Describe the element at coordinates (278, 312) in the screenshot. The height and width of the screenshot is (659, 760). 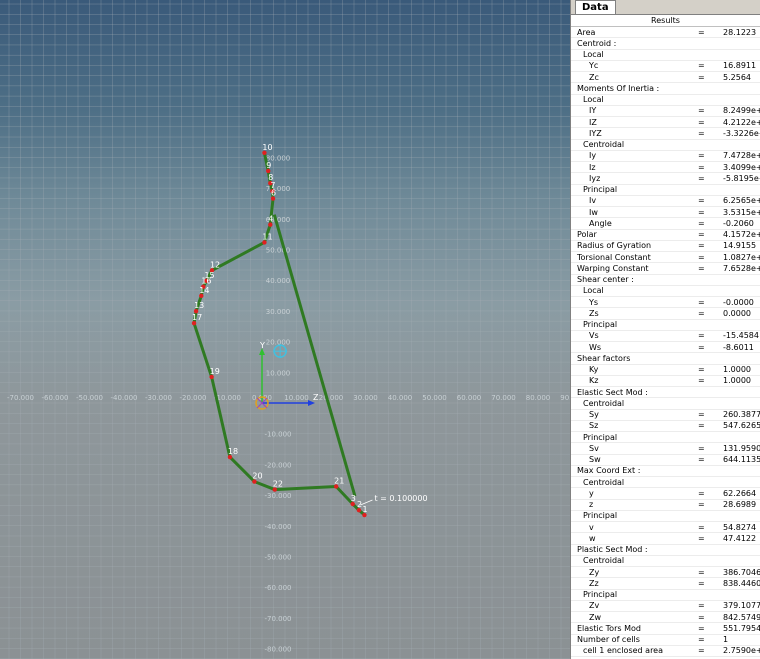
I see `y-tick-label: 30.000` at that location.